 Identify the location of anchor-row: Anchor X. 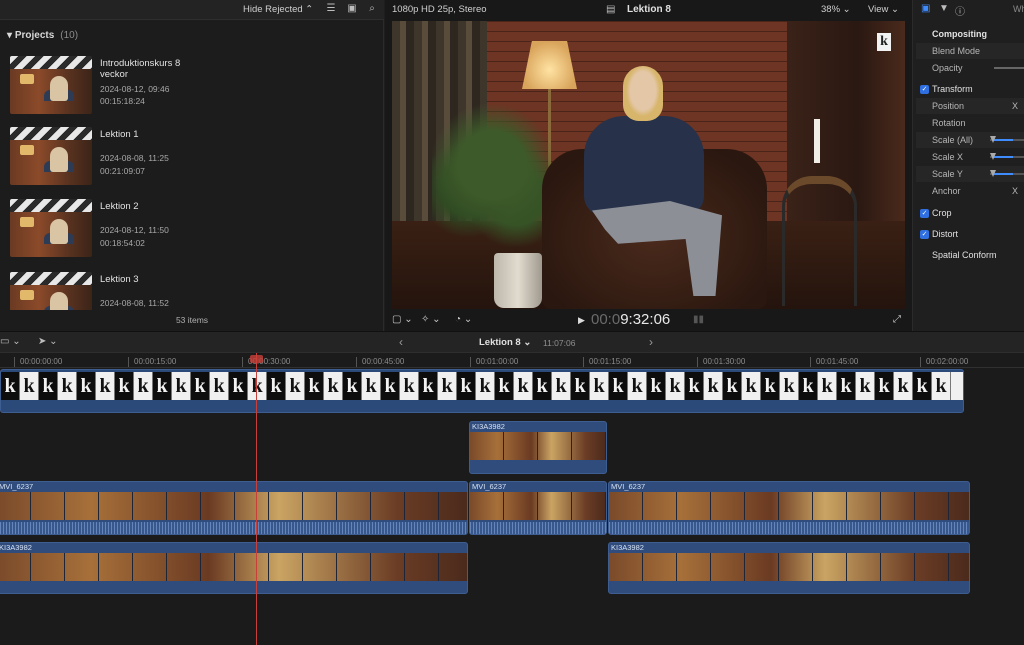
(970, 191).